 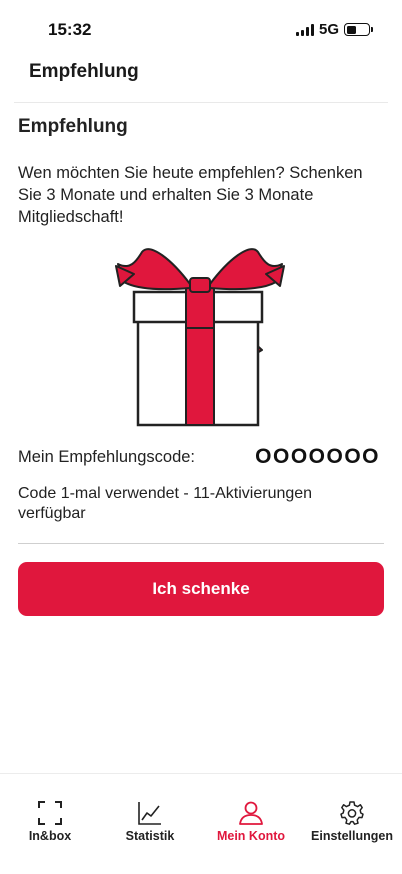 I want to click on gift-button: Ich schenke, so click(x=201, y=589).